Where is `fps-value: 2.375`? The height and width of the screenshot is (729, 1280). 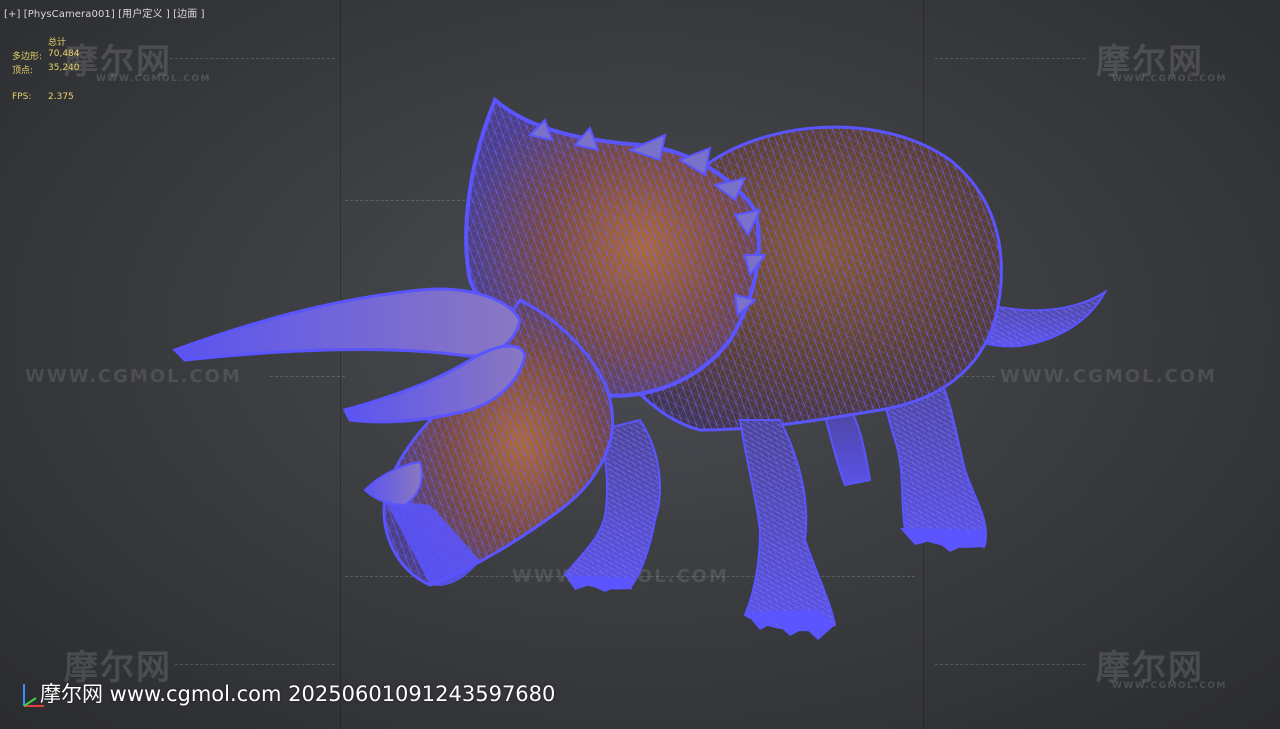 fps-value: 2.375 is located at coordinates (61, 97).